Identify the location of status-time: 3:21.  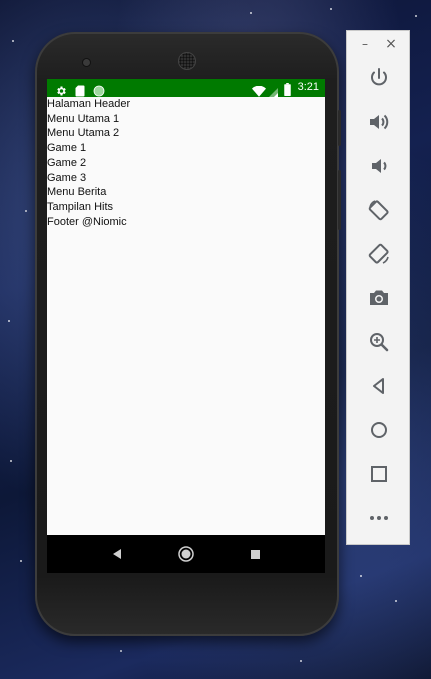
(308, 87).